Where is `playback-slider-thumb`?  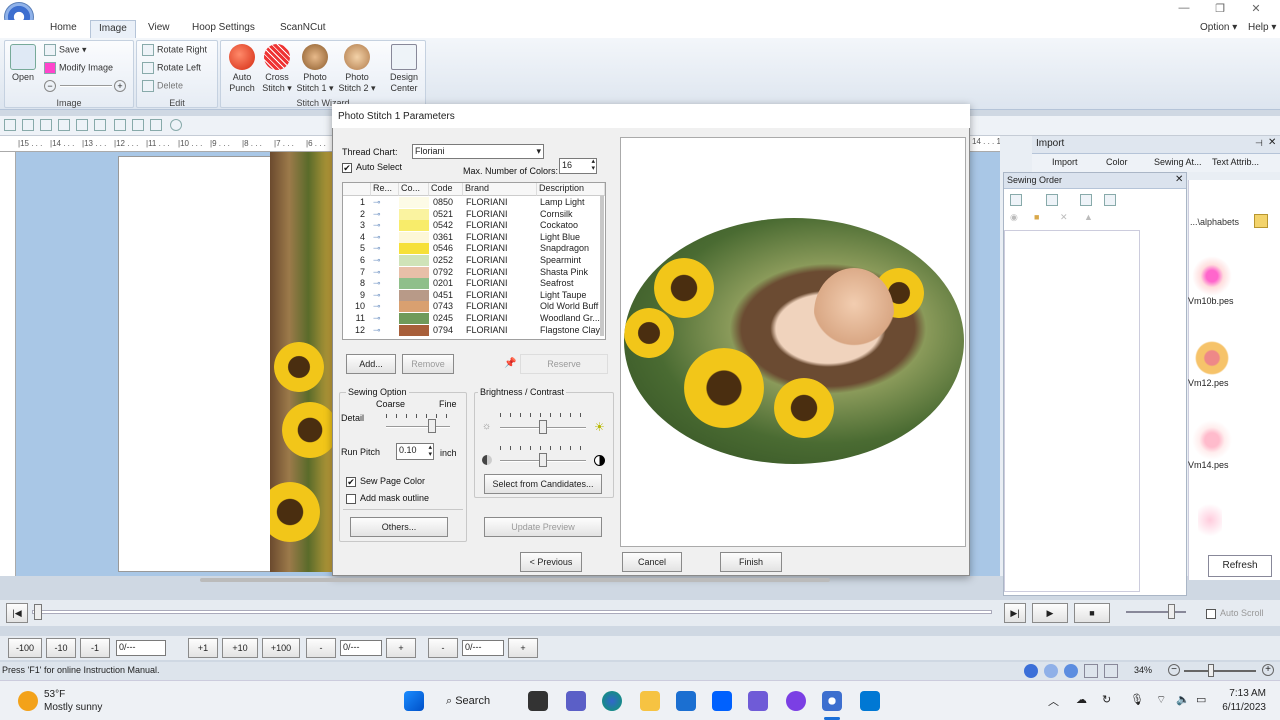 playback-slider-thumb is located at coordinates (38, 612).